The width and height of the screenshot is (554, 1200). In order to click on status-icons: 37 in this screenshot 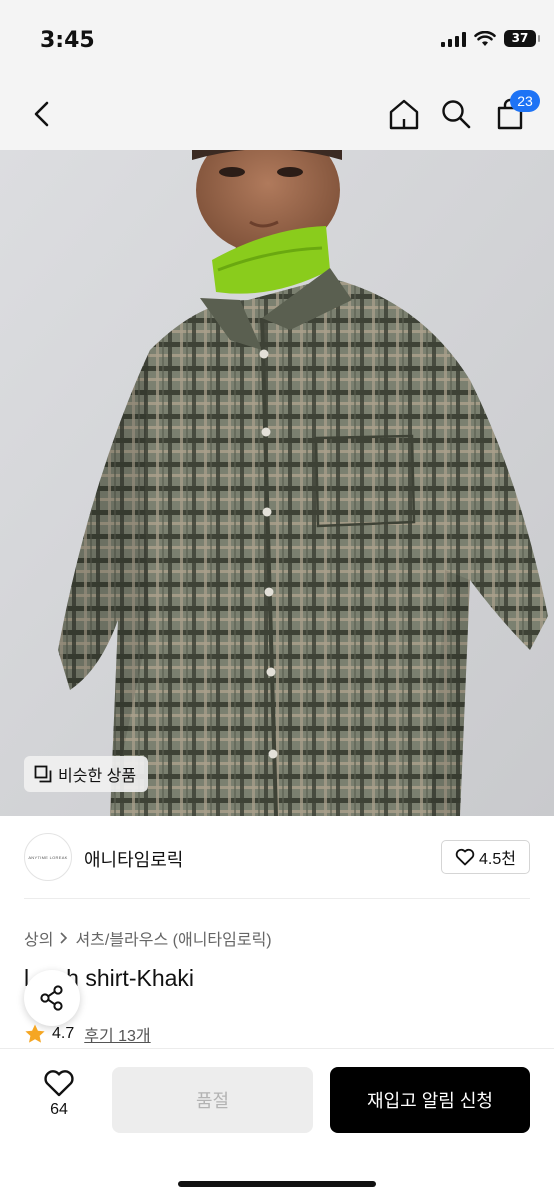, I will do `click(490, 38)`.